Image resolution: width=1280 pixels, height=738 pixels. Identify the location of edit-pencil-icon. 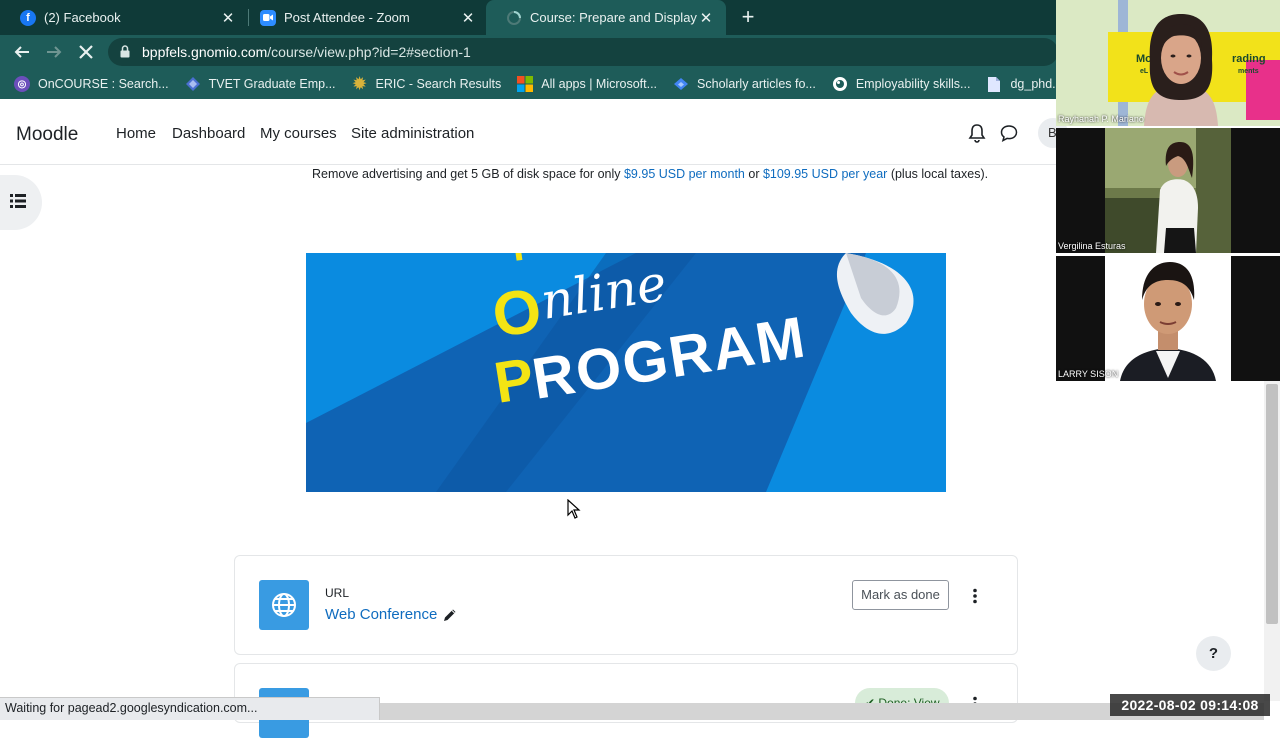
(450, 615).